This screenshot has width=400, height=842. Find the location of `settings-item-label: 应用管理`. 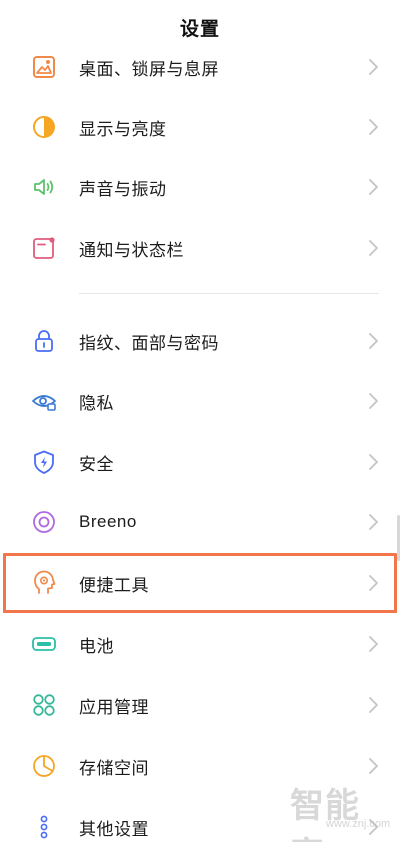

settings-item-label: 应用管理 is located at coordinates (114, 707).